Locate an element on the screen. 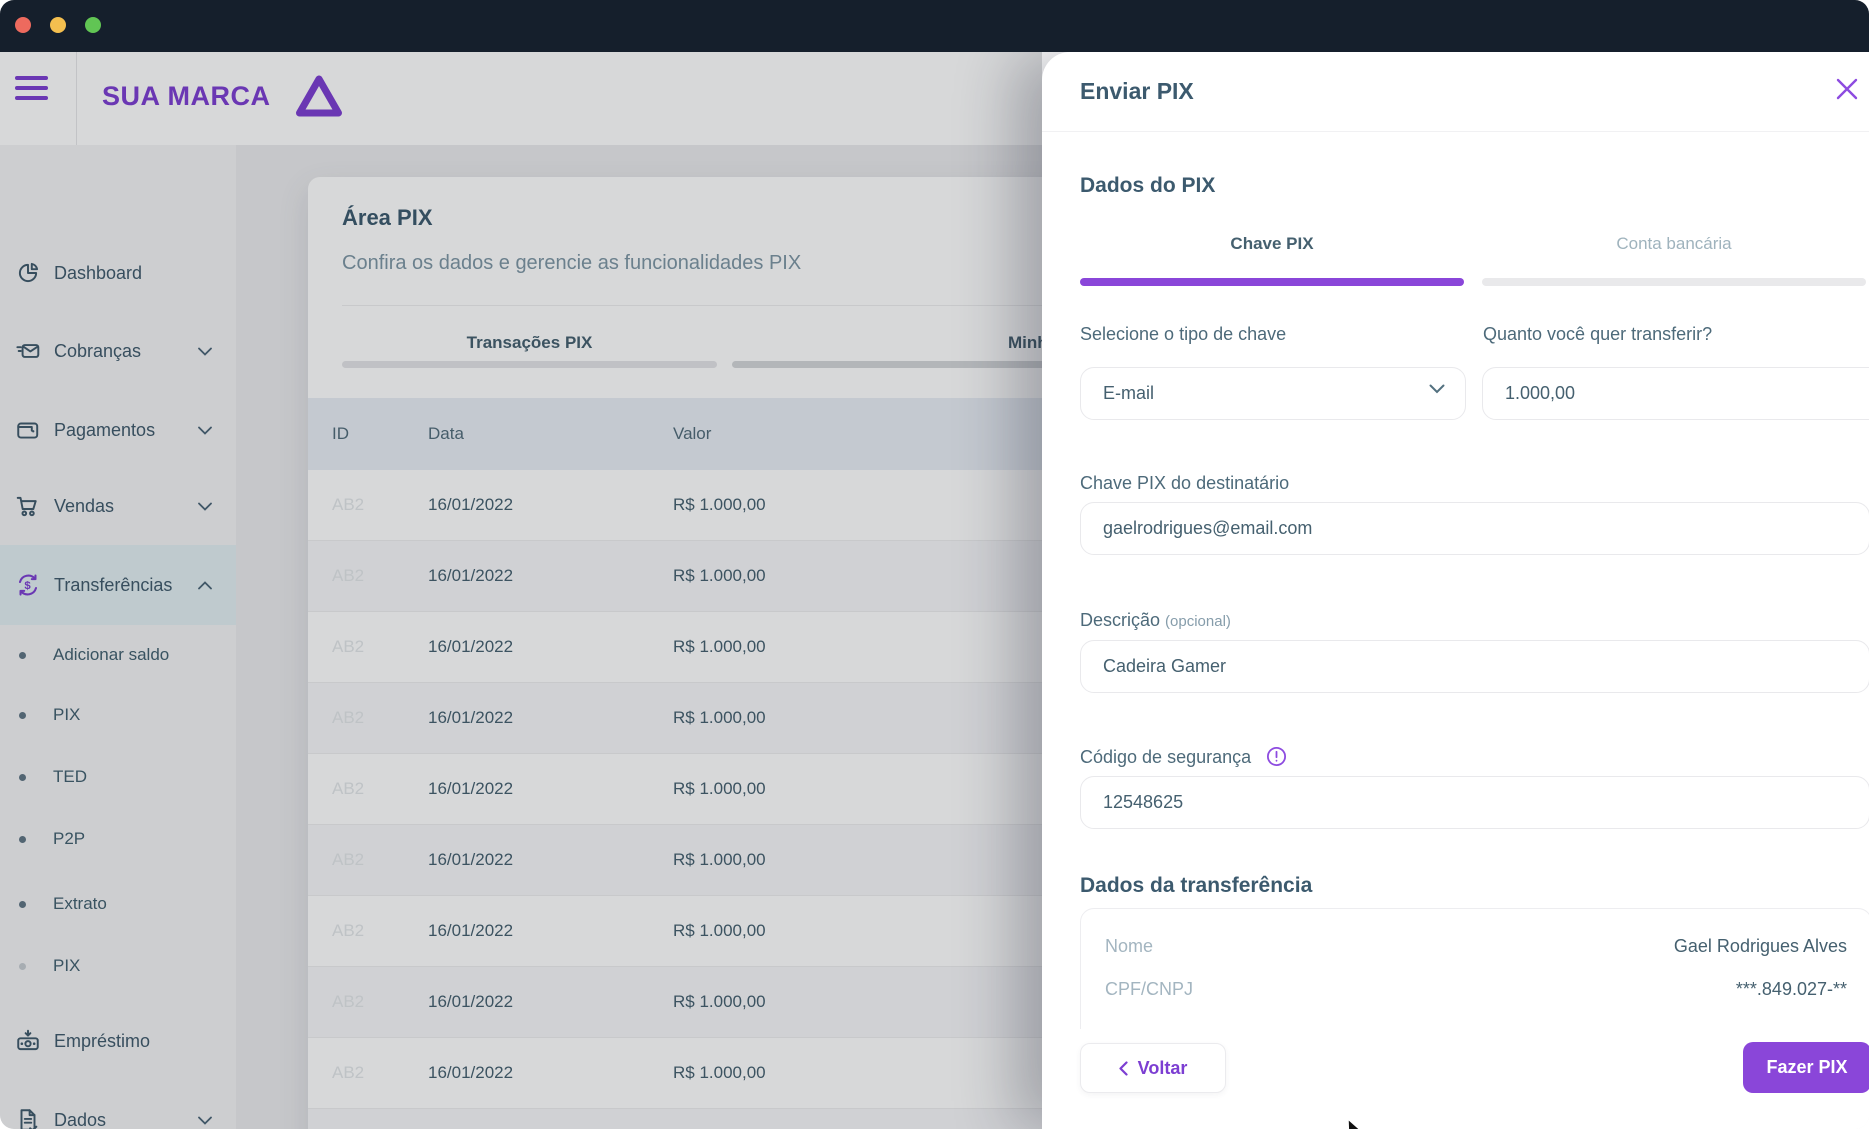 The width and height of the screenshot is (1869, 1129). info-icon is located at coordinates (1276, 759).